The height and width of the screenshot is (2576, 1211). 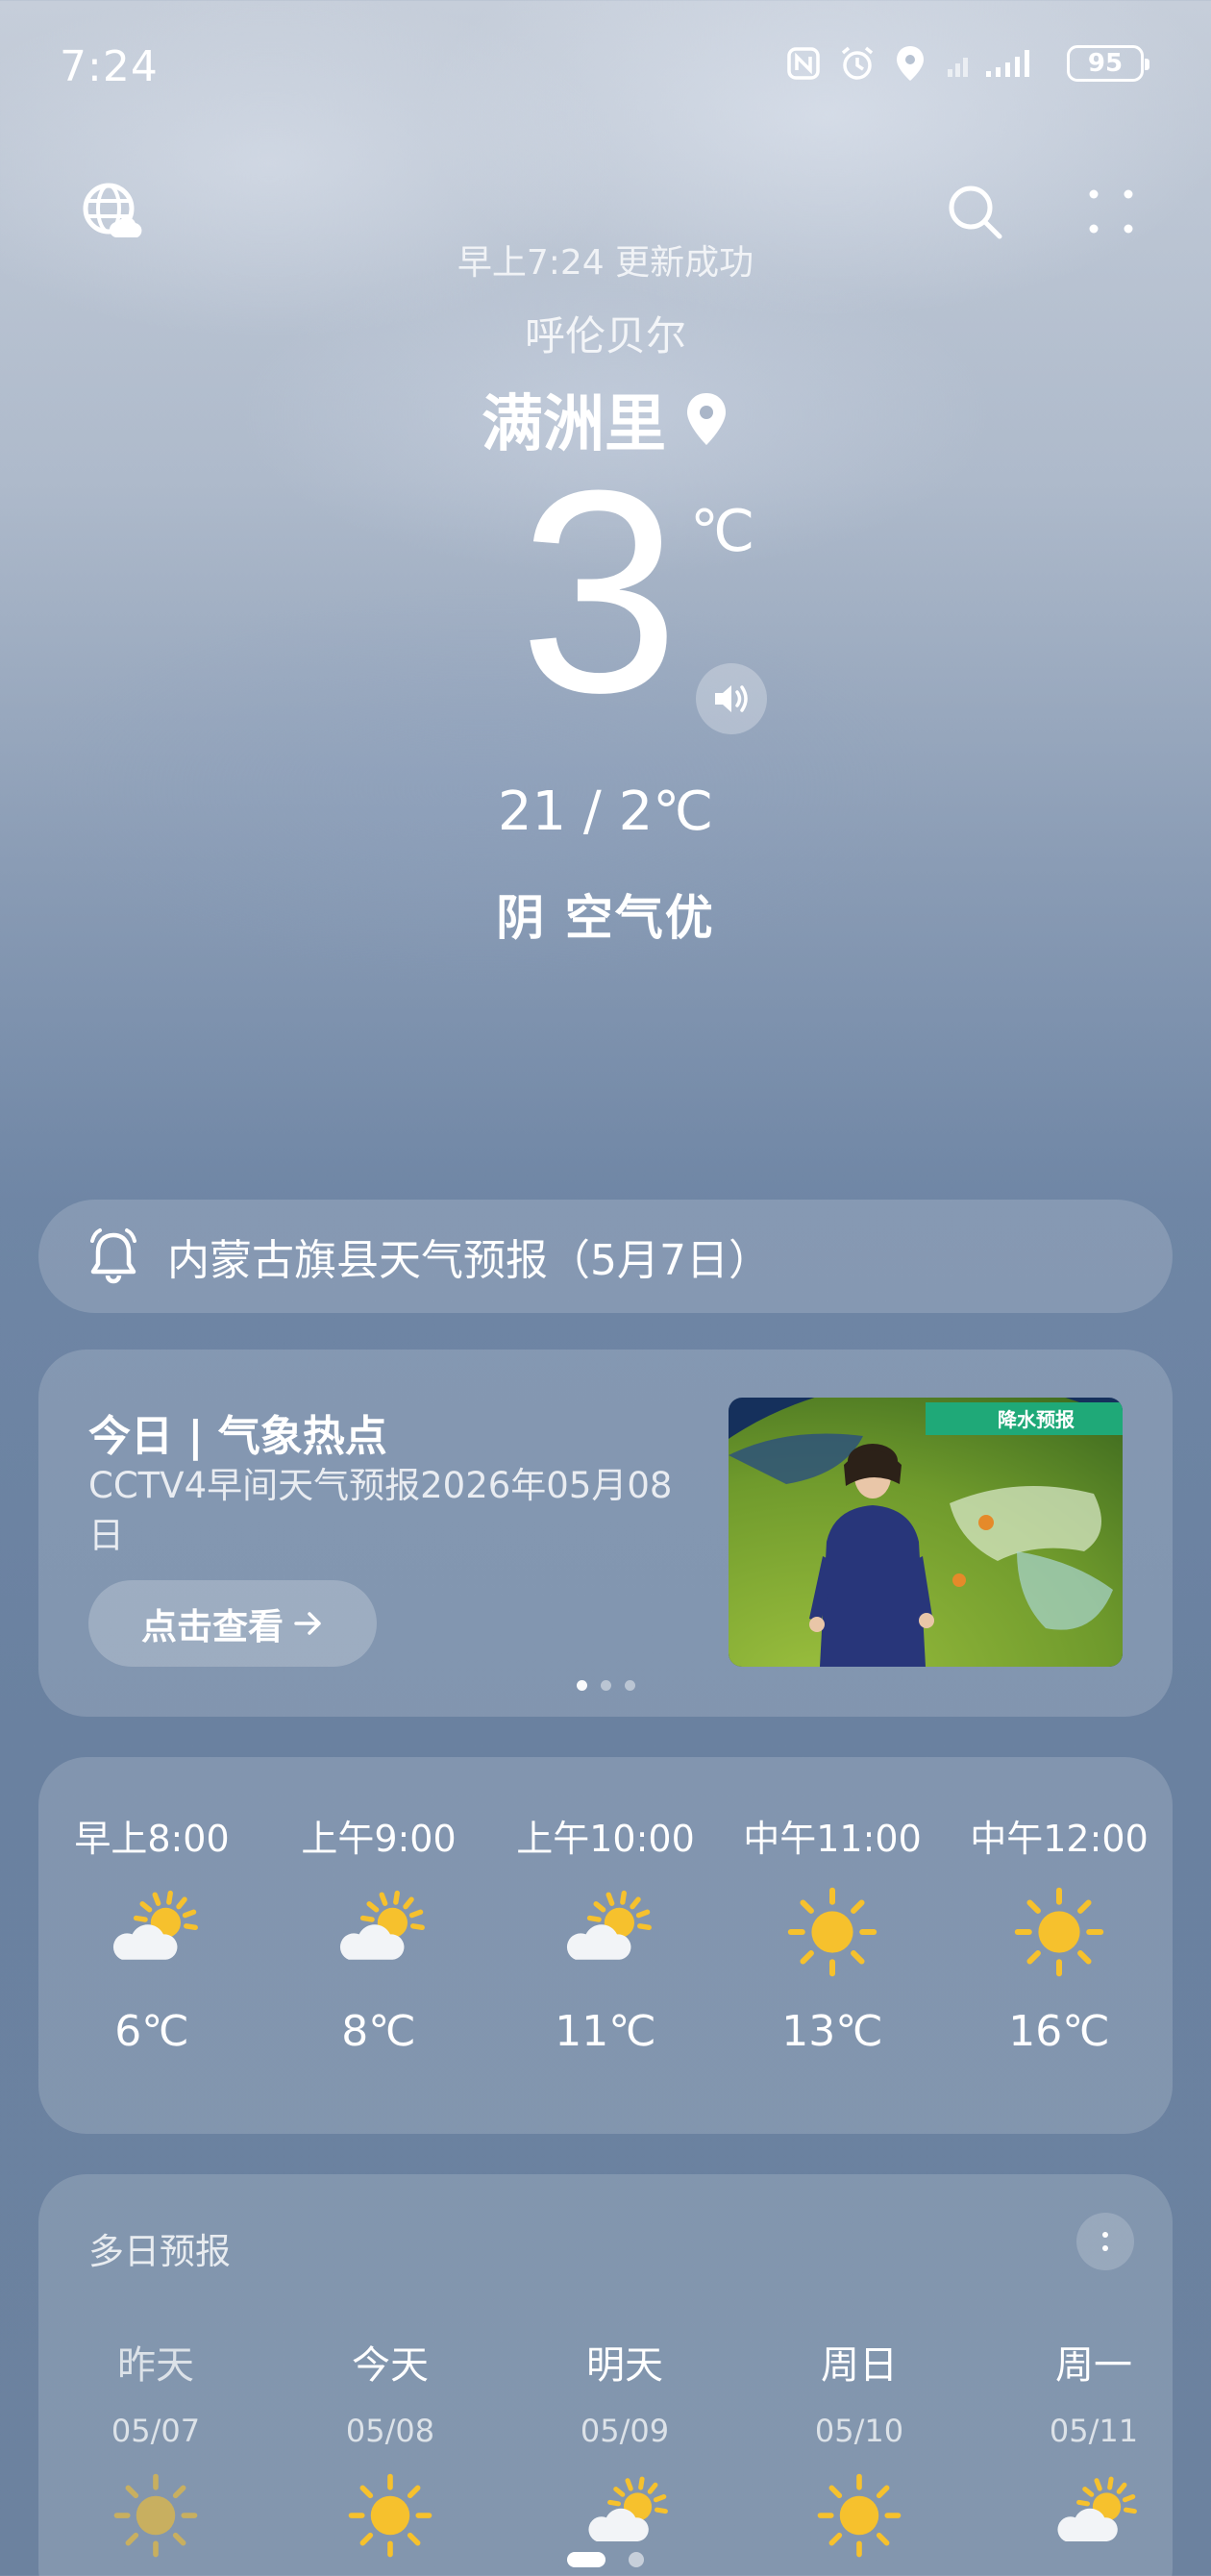 What do you see at coordinates (212, 1626) in the screenshot?
I see `view-button-label: 点击查看` at bounding box center [212, 1626].